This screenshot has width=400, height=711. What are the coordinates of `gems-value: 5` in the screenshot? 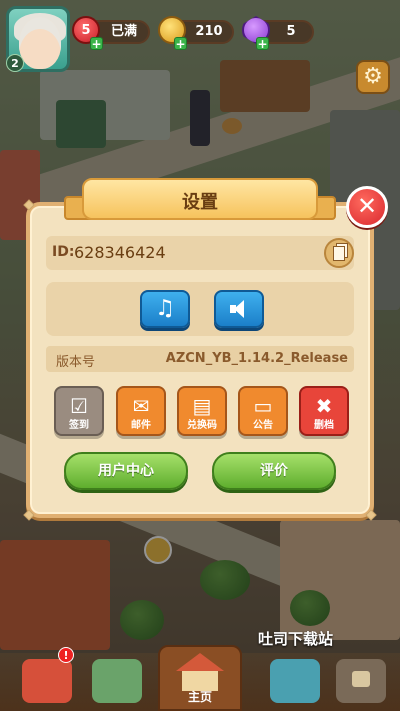 It's located at (291, 31).